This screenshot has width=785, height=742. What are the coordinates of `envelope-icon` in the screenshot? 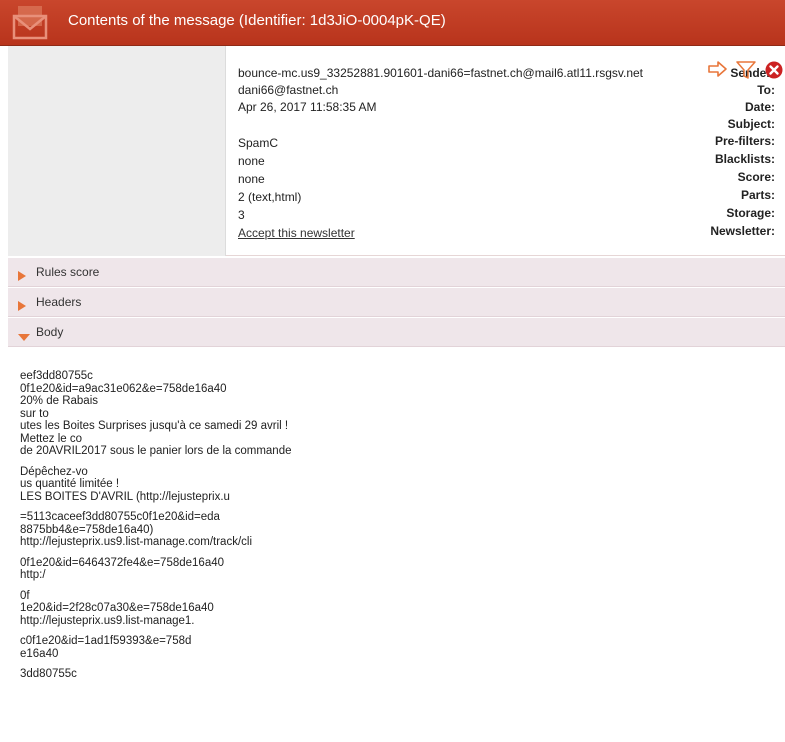 It's located at (30, 21).